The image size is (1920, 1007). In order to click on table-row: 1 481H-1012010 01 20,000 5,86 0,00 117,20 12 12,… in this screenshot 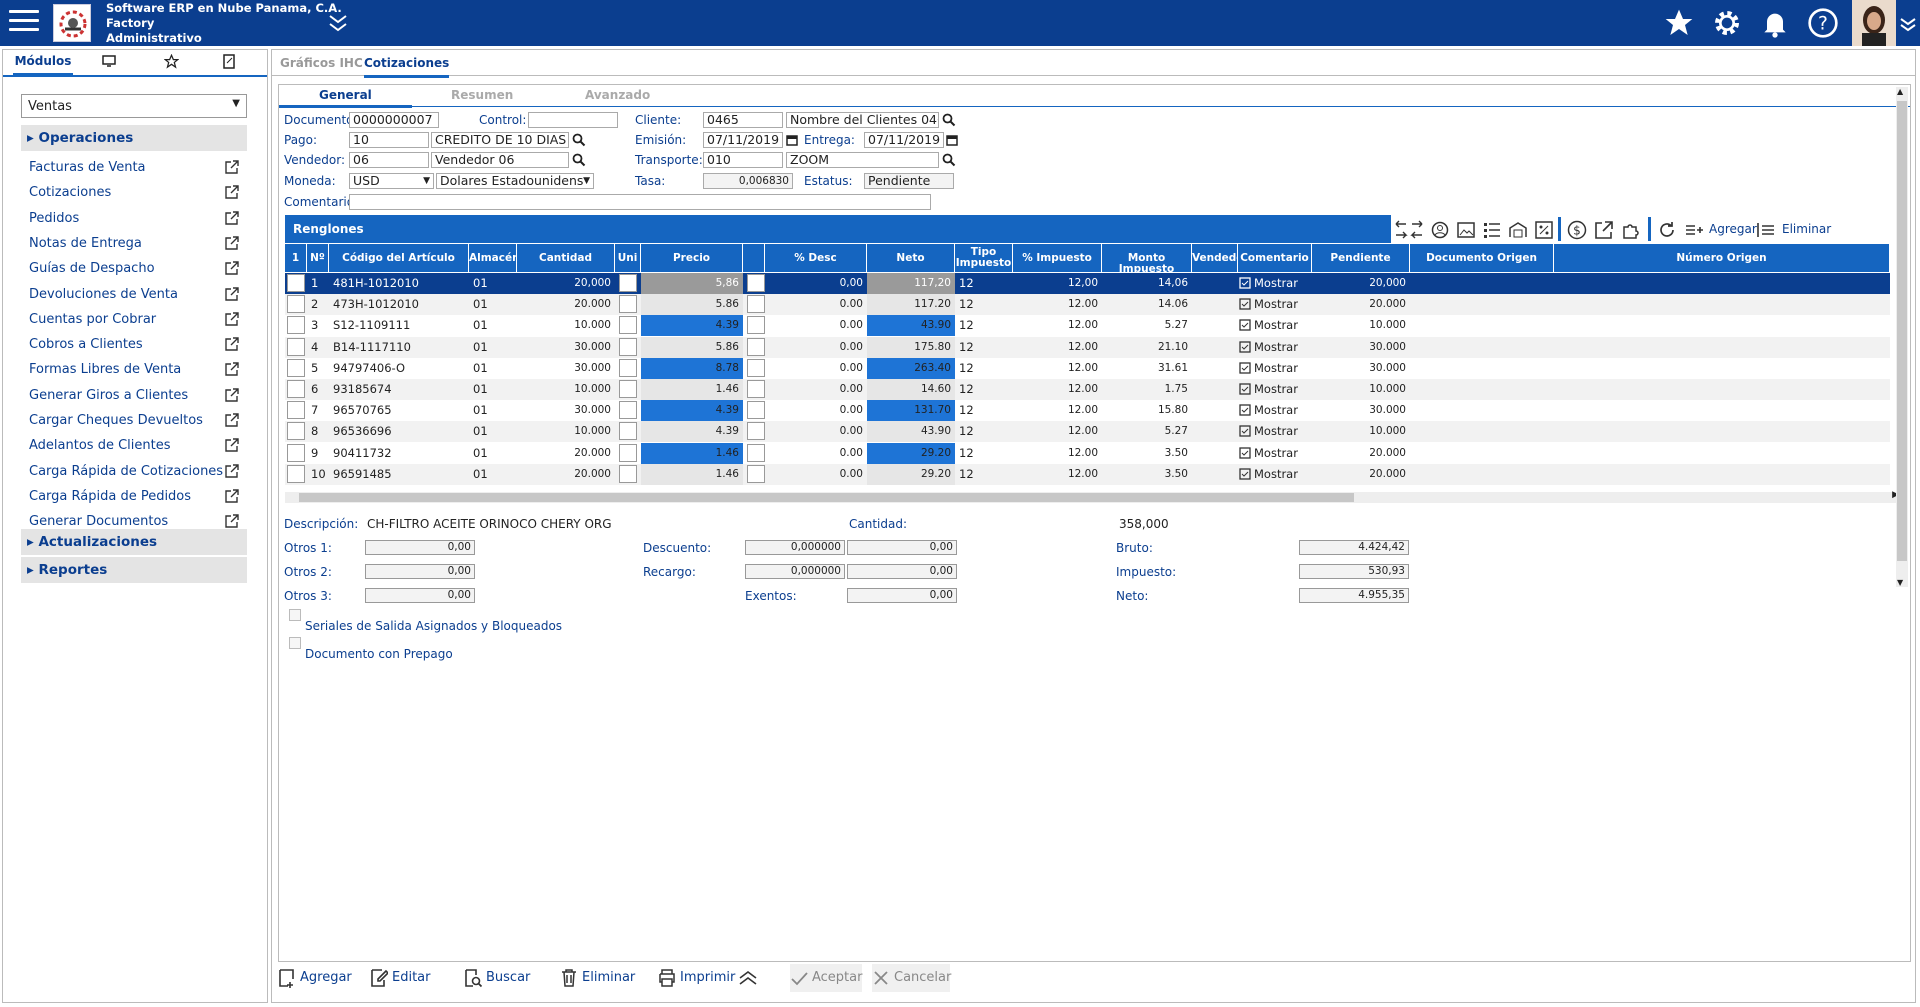, I will do `click(1087, 283)`.